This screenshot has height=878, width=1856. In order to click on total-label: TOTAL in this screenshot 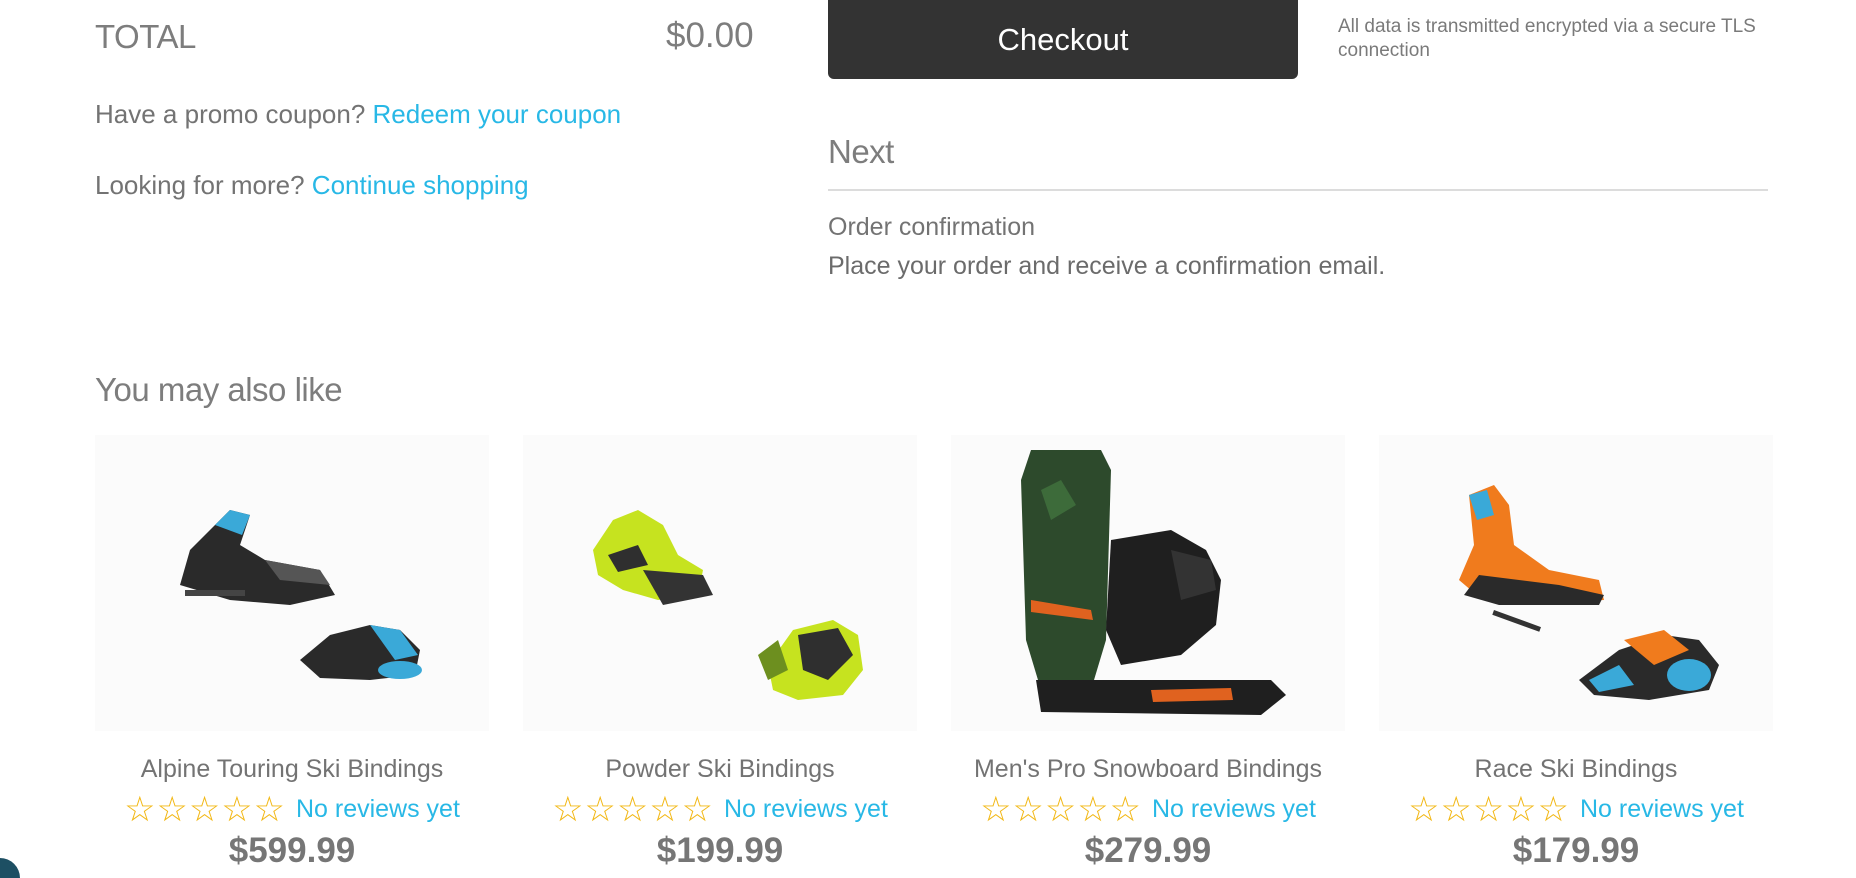, I will do `click(145, 36)`.